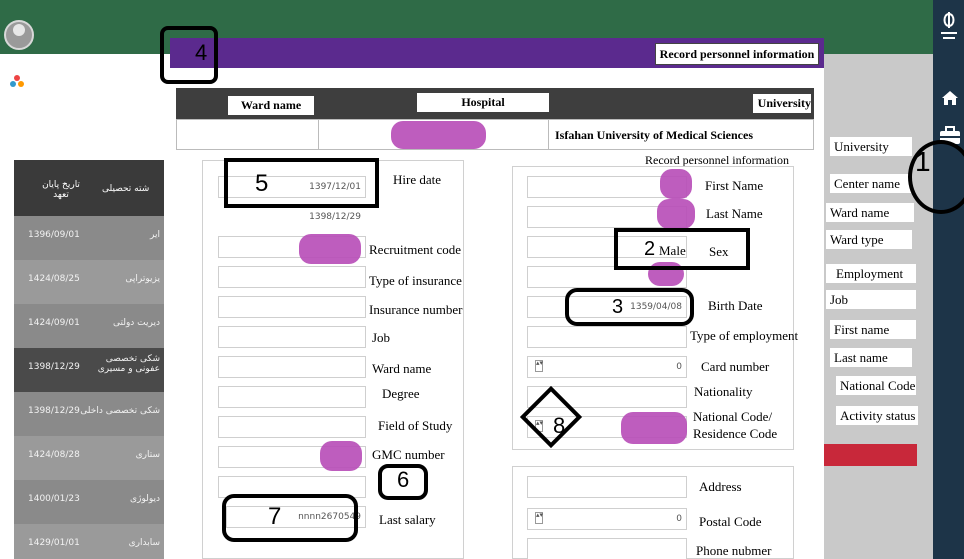 The width and height of the screenshot is (964, 559). I want to click on nationality-label: Nationality, so click(723, 391).